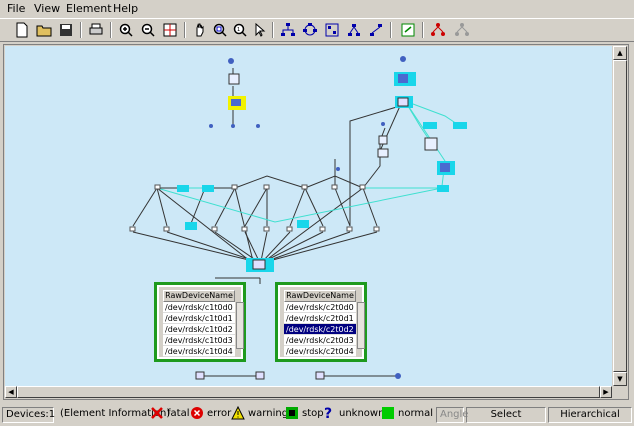 The height and width of the screenshot is (426, 634). I want to click on zoom-in-button, so click(126, 30).